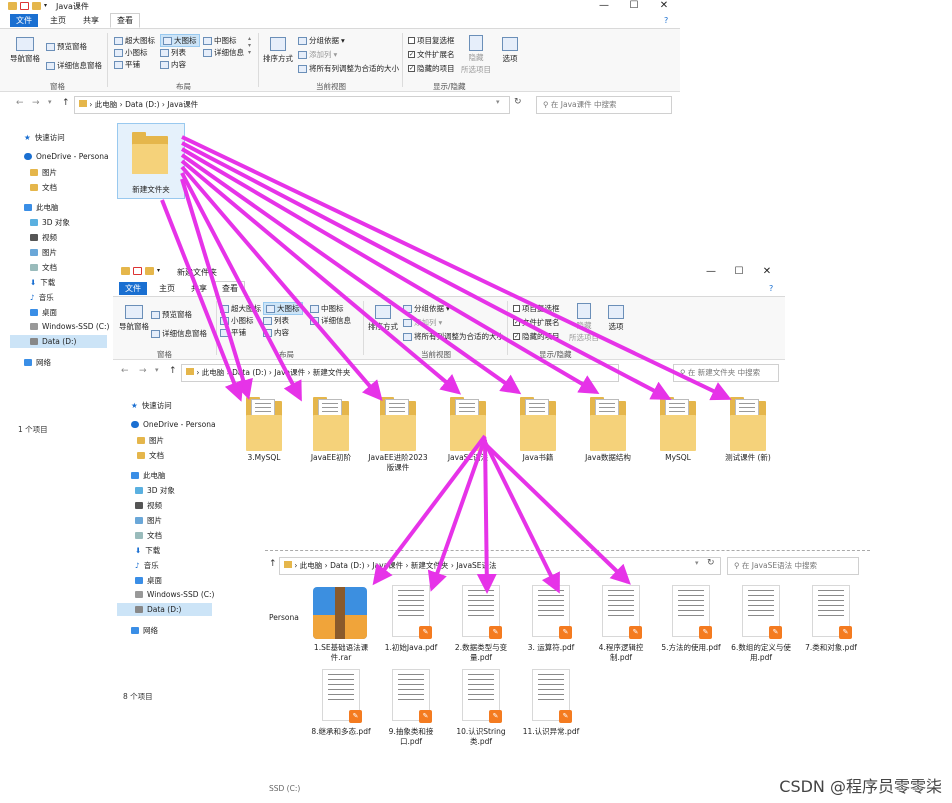  What do you see at coordinates (249, 45) in the screenshot?
I see `layout-scroll-icon: ▴ ▾ ▾` at bounding box center [249, 45].